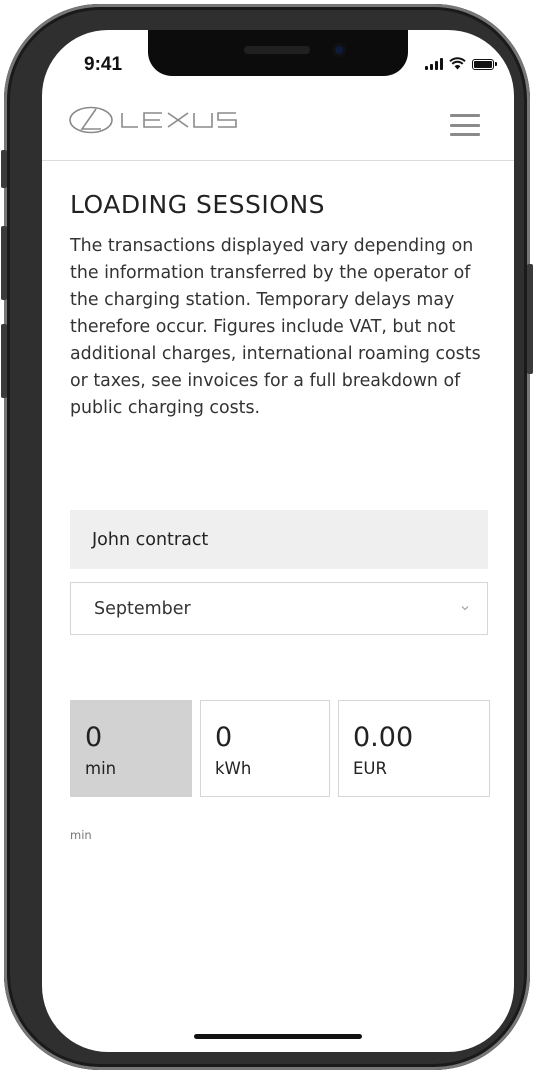  I want to click on home-indicator, so click(278, 1036).